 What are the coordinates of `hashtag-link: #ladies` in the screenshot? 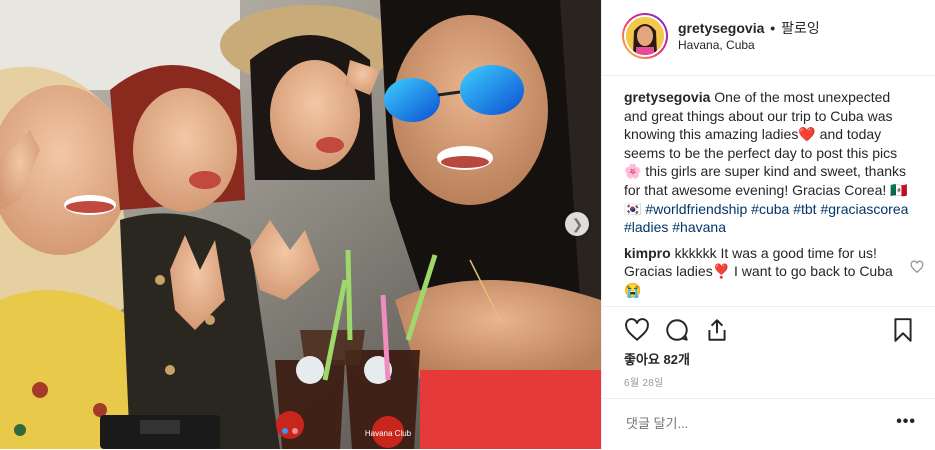 It's located at (646, 227).